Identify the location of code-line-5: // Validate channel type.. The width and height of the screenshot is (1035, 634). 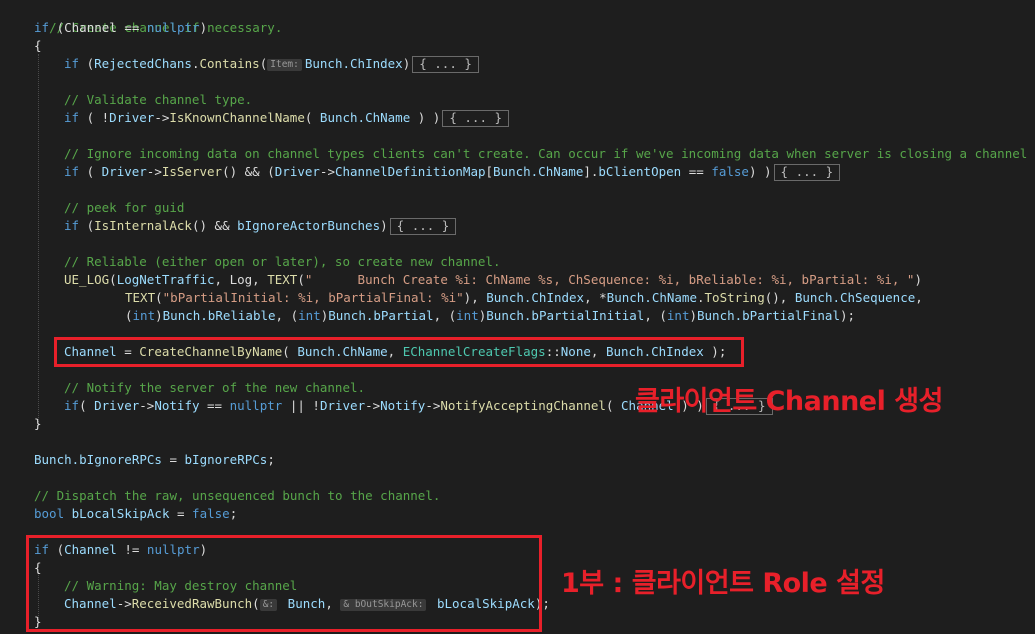
(158, 100).